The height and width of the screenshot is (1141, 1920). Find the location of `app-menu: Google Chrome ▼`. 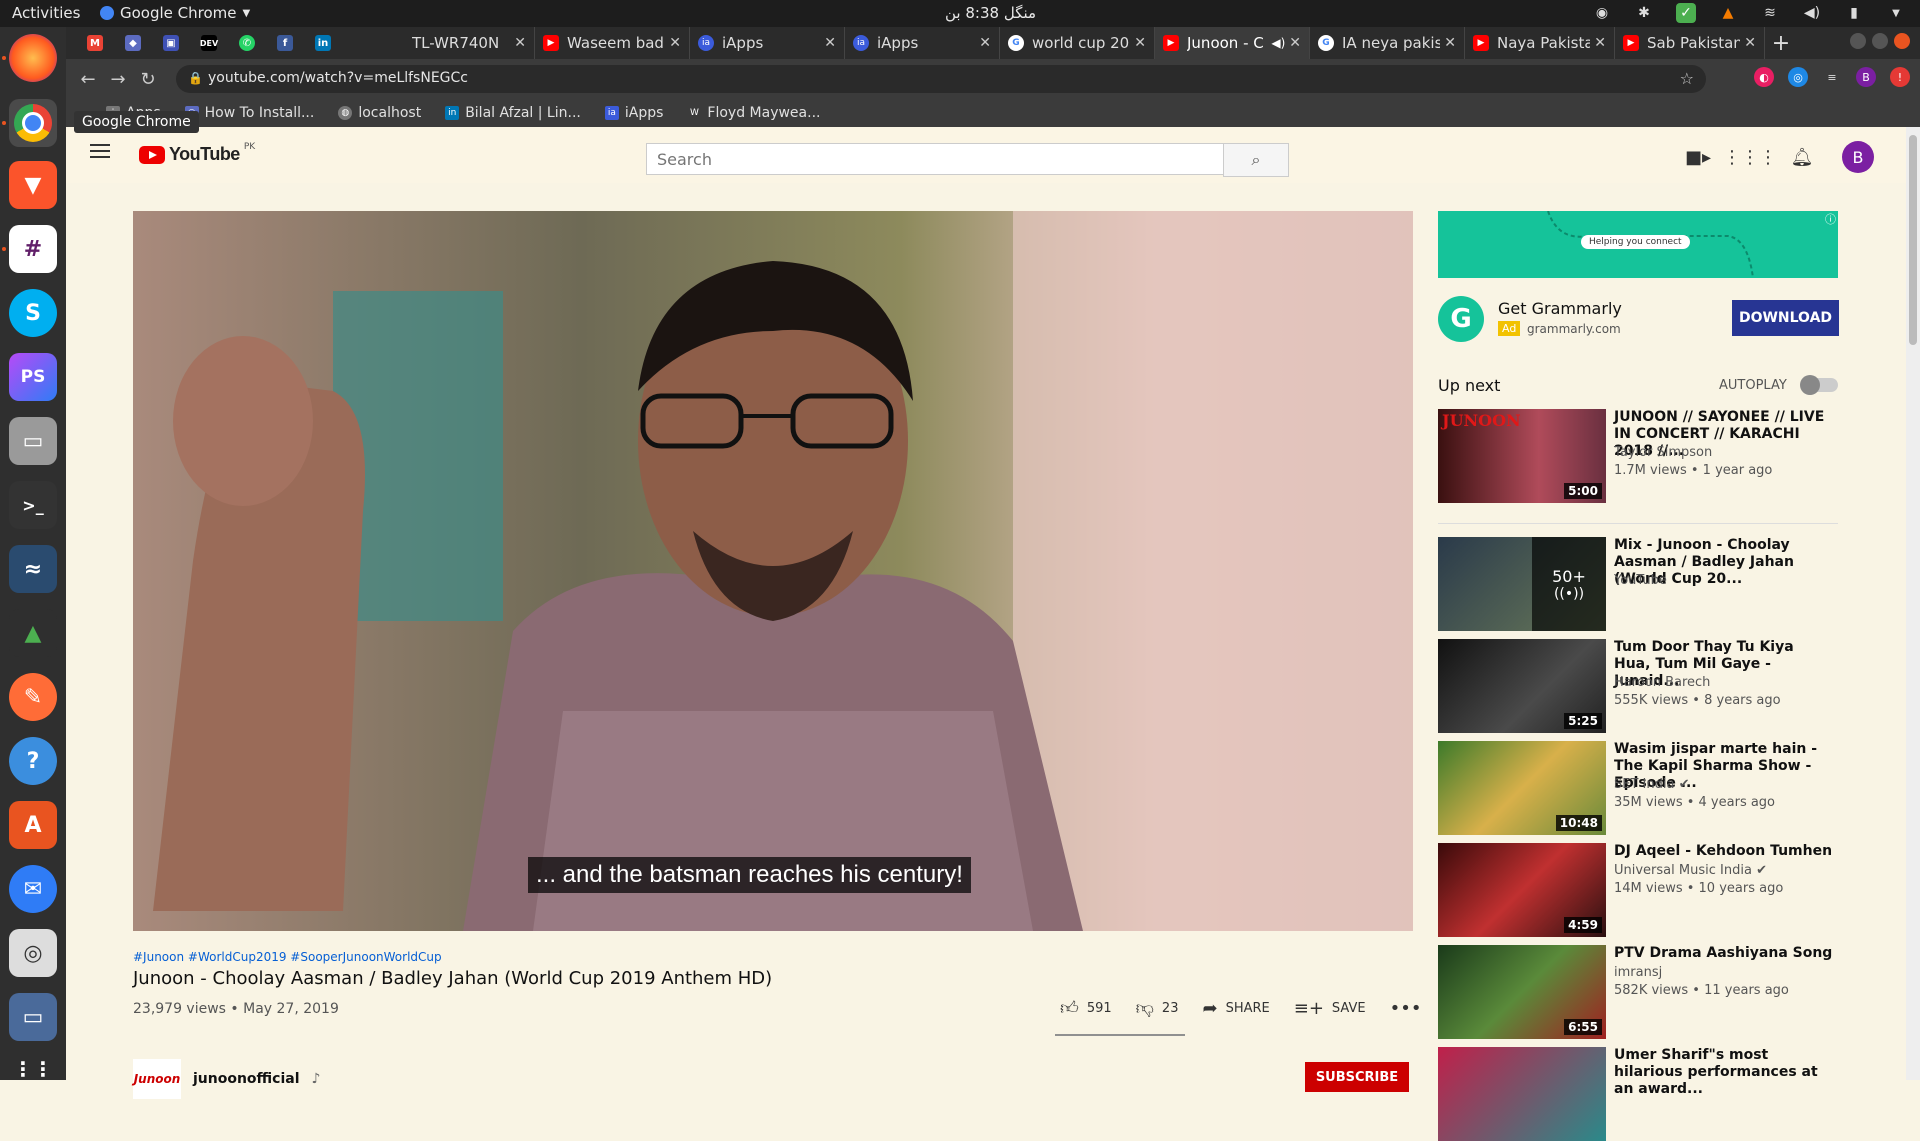

app-menu: Google Chrome ▼ is located at coordinates (175, 13).